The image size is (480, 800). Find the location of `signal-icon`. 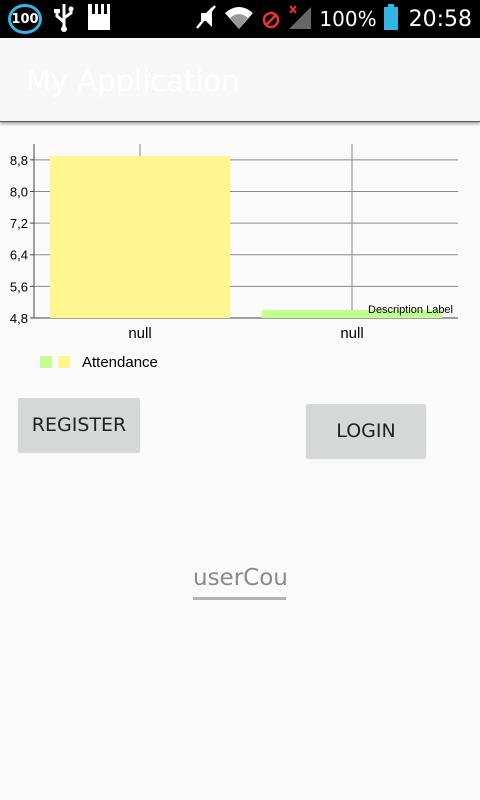

signal-icon is located at coordinates (300, 19).